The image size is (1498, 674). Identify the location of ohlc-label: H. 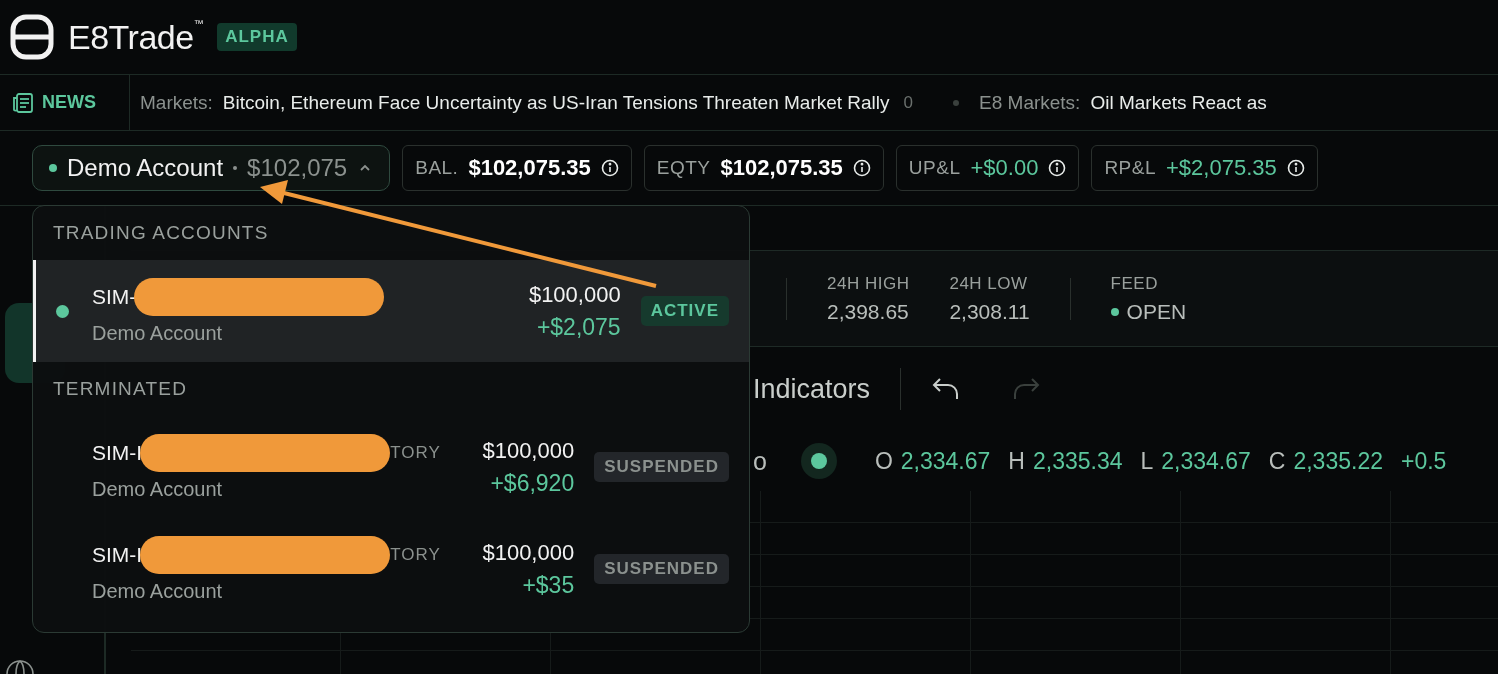
(1016, 461).